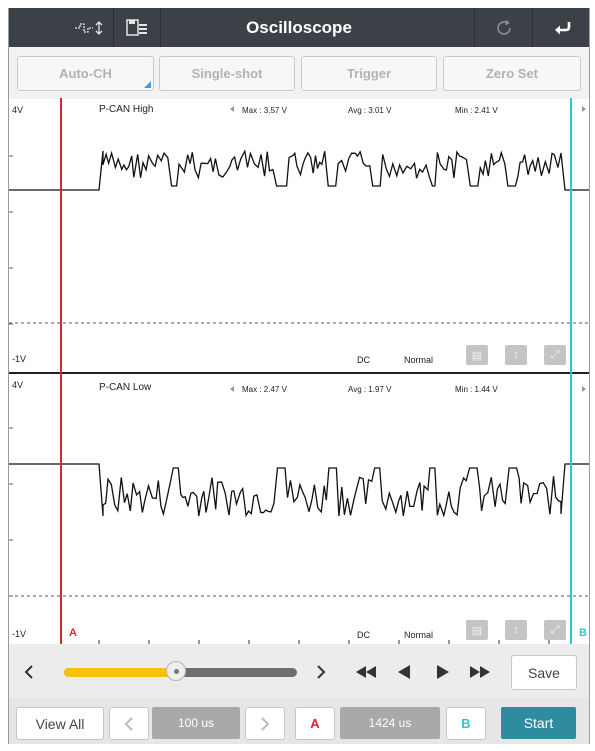  What do you see at coordinates (299, 170) in the screenshot?
I see `channel-1-waveform` at bounding box center [299, 170].